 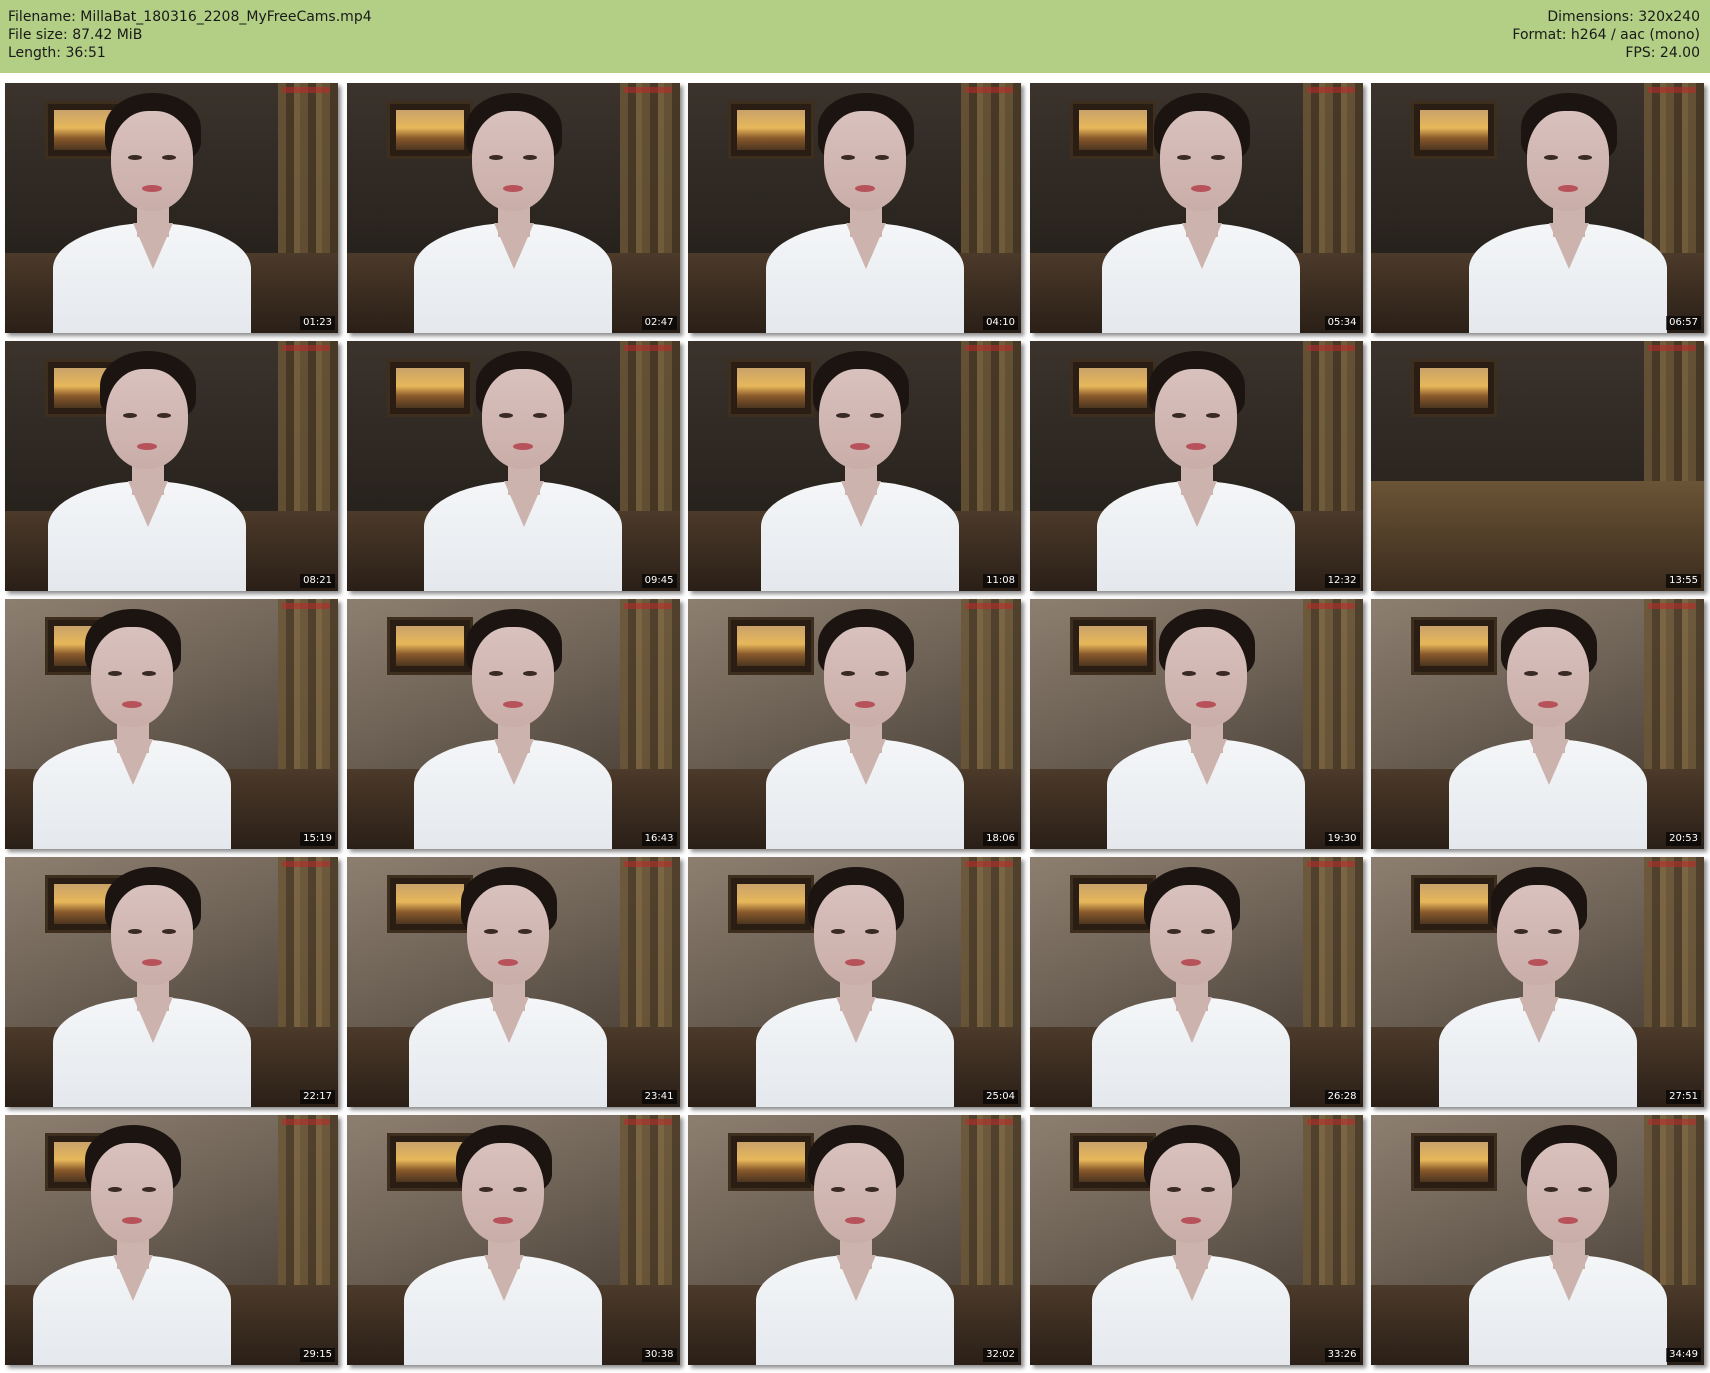 What do you see at coordinates (317, 1355) in the screenshot?
I see `timestamp-label: 29:15` at bounding box center [317, 1355].